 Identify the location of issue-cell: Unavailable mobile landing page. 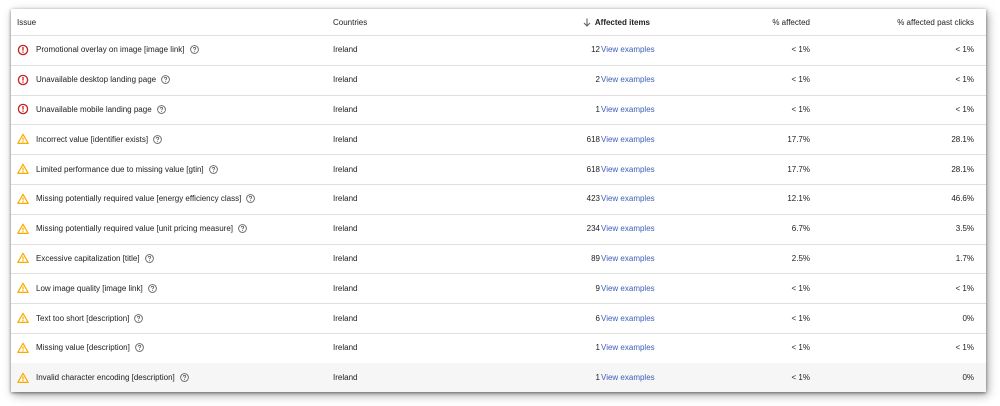
(172, 110).